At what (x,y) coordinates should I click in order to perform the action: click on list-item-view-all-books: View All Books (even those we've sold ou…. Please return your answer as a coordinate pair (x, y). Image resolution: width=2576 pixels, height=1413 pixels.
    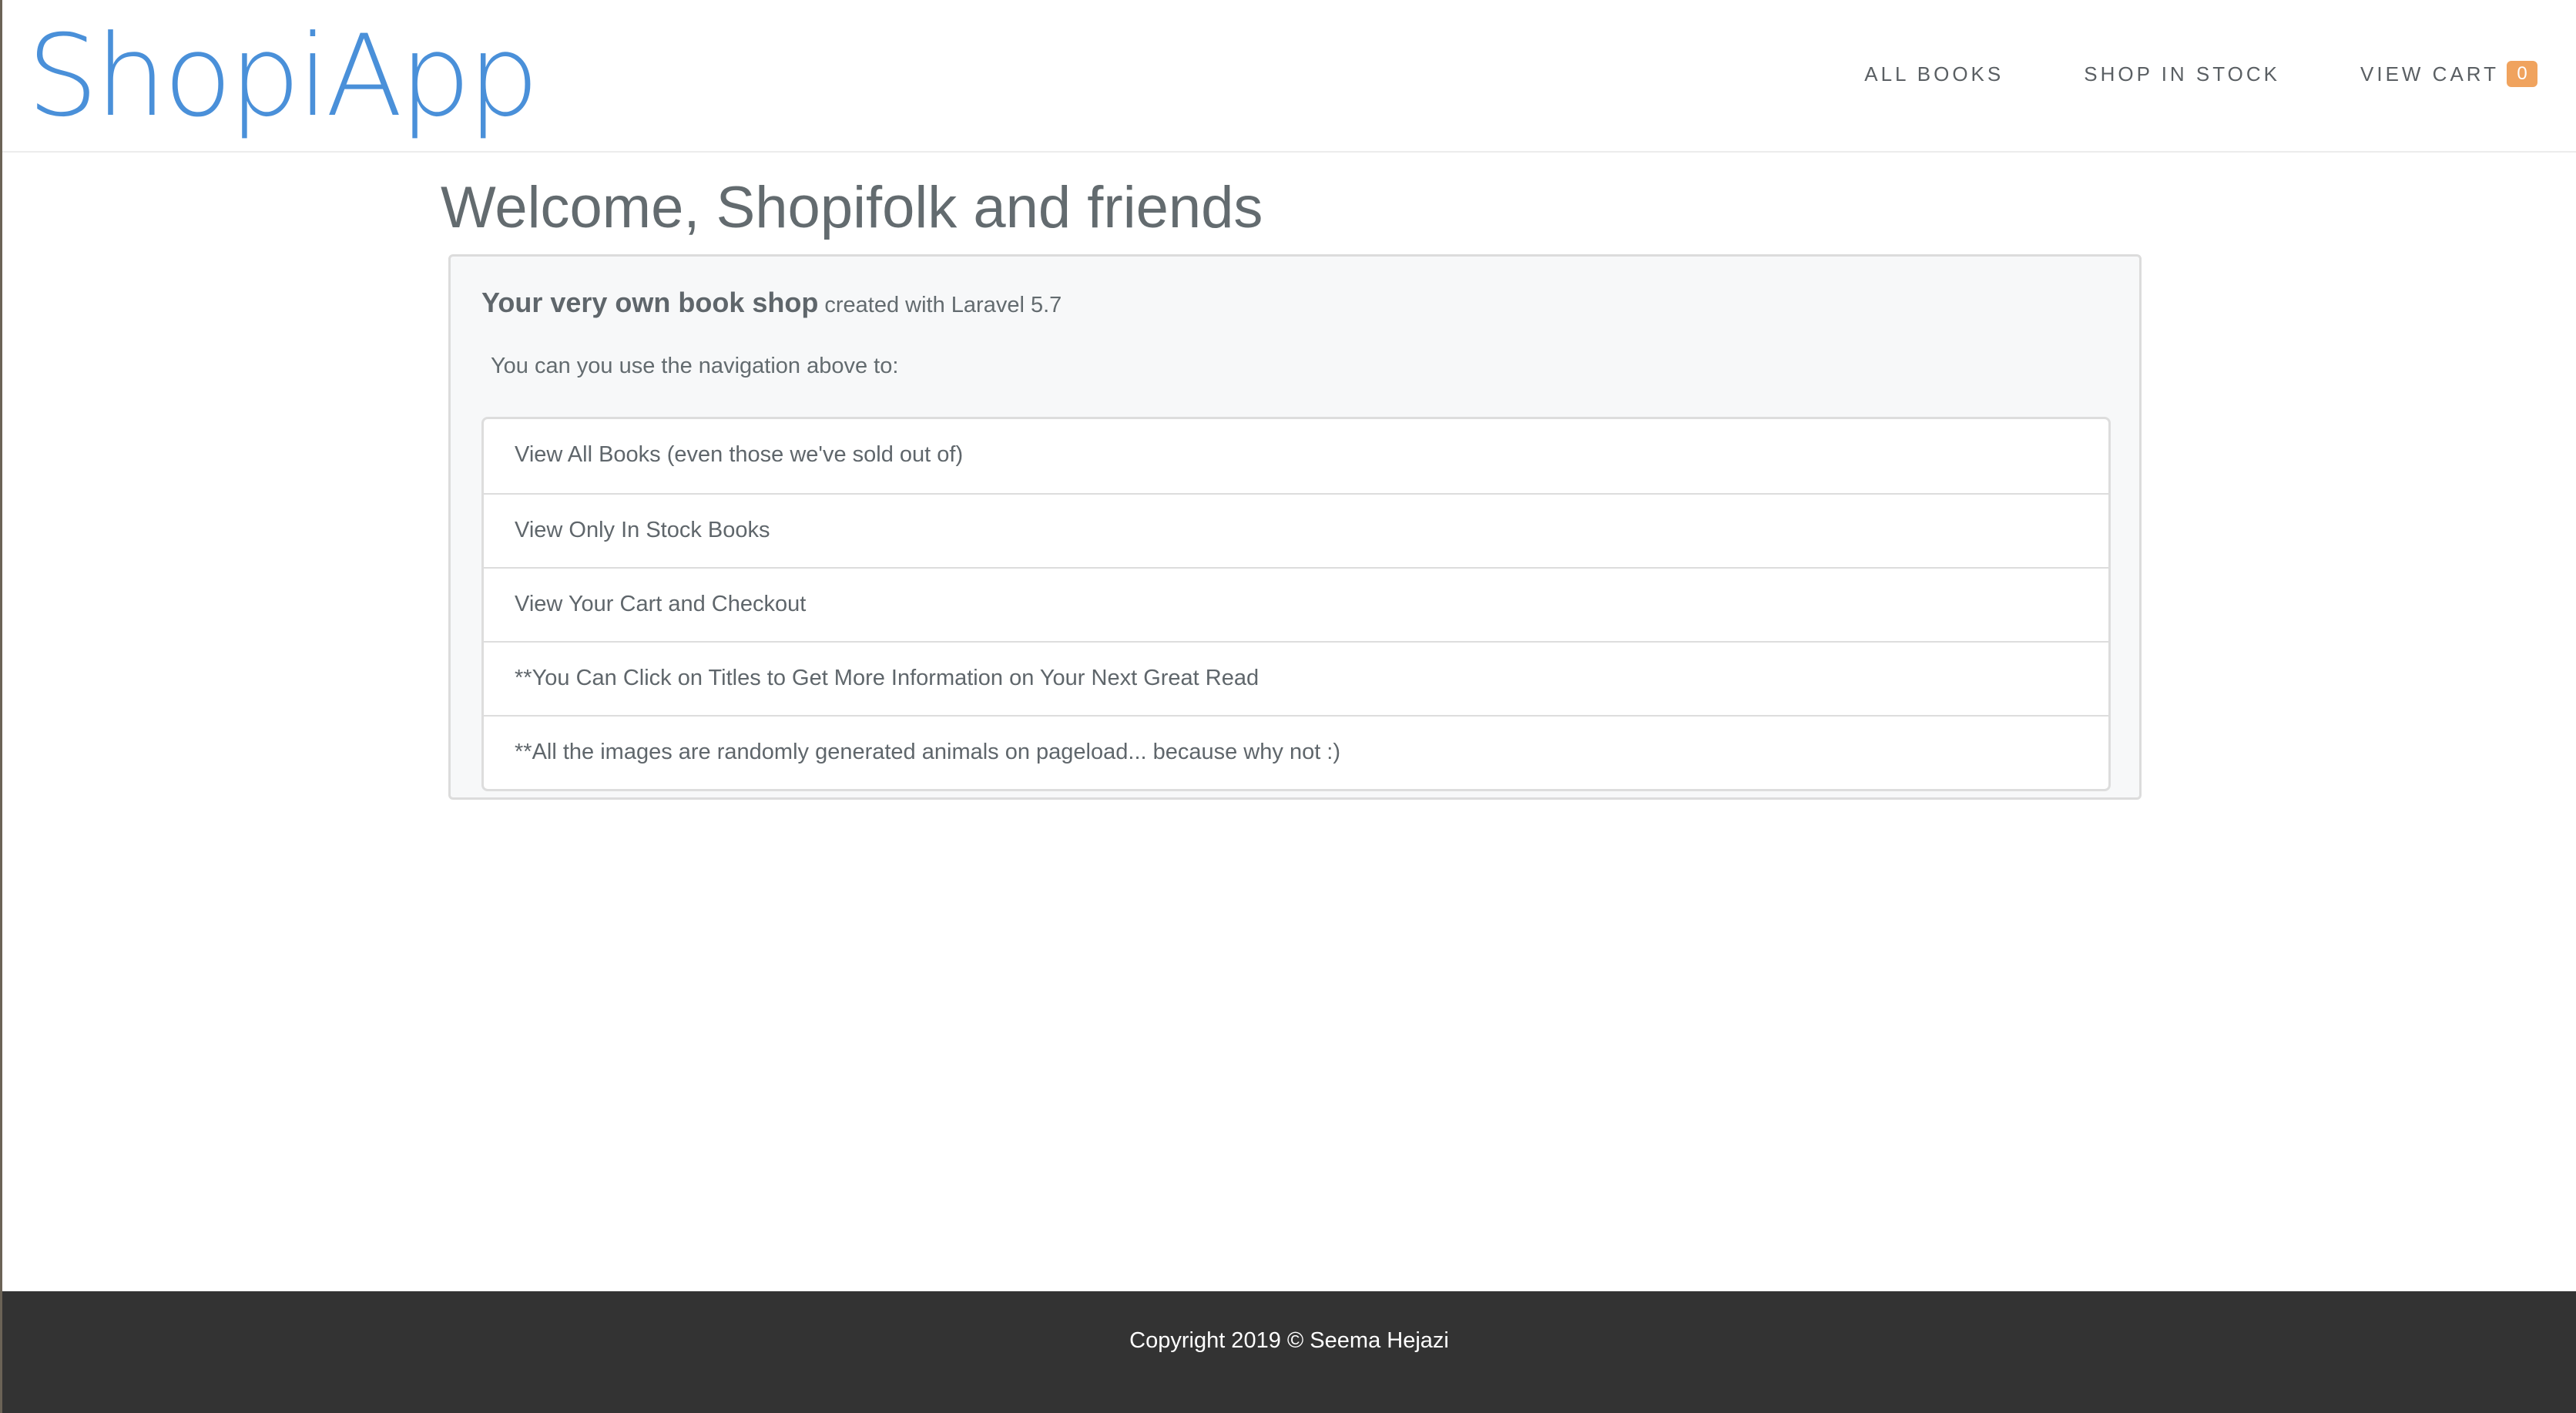
    Looking at the image, I should click on (739, 454).